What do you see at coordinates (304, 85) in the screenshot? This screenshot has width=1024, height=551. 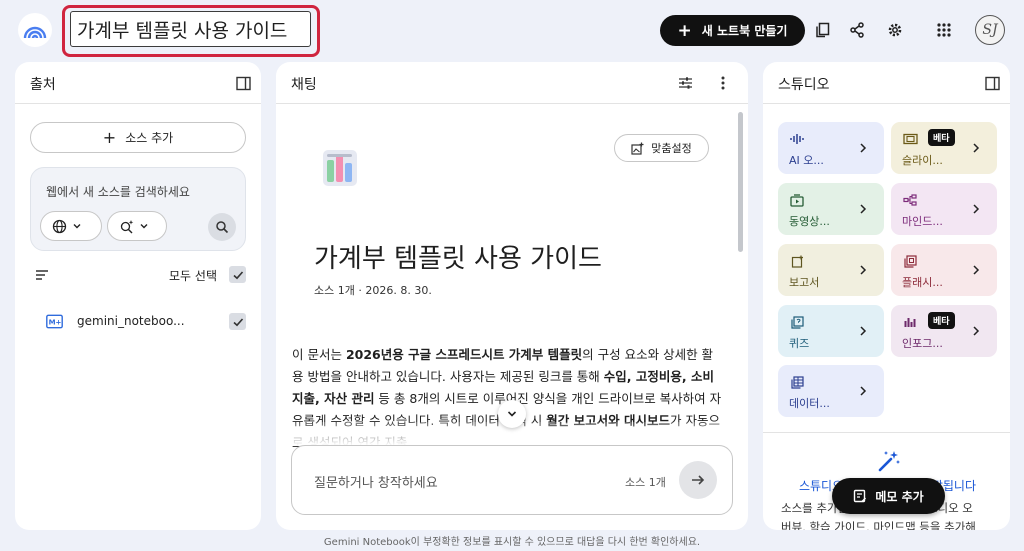 I see `chat-title: 채팅` at bounding box center [304, 85].